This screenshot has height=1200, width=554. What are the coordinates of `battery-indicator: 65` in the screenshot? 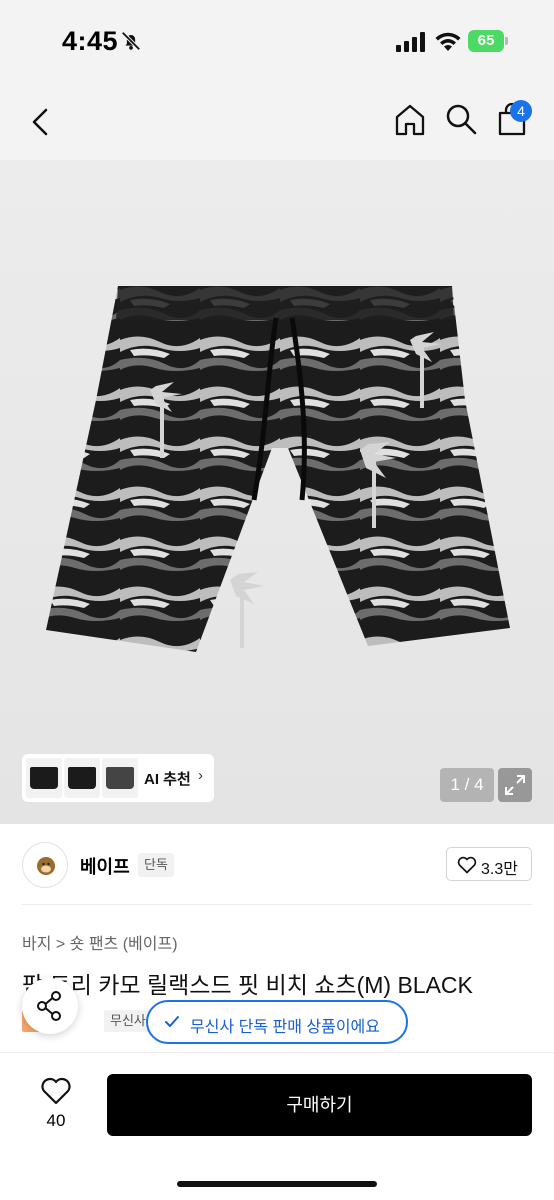 It's located at (488, 41).